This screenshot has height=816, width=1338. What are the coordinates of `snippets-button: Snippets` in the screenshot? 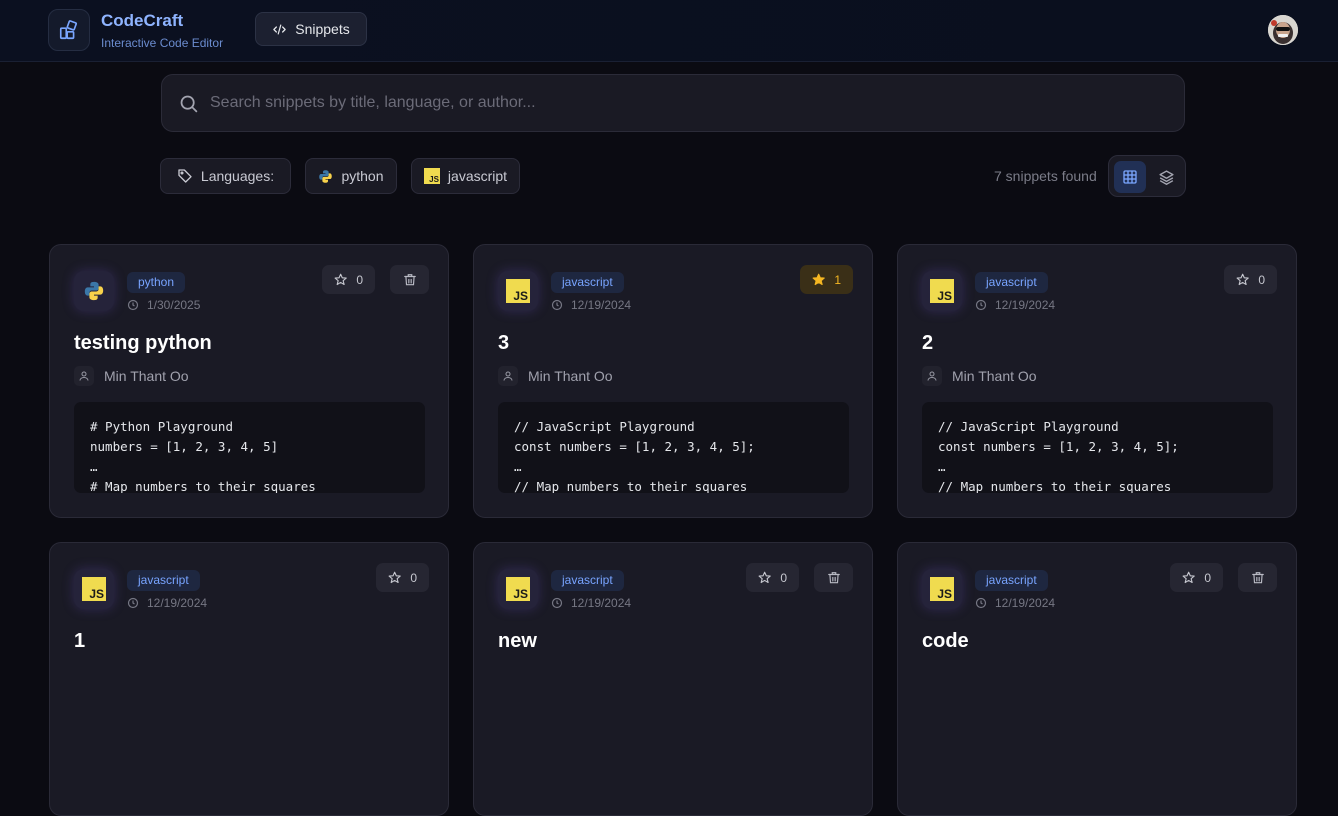 It's located at (311, 29).